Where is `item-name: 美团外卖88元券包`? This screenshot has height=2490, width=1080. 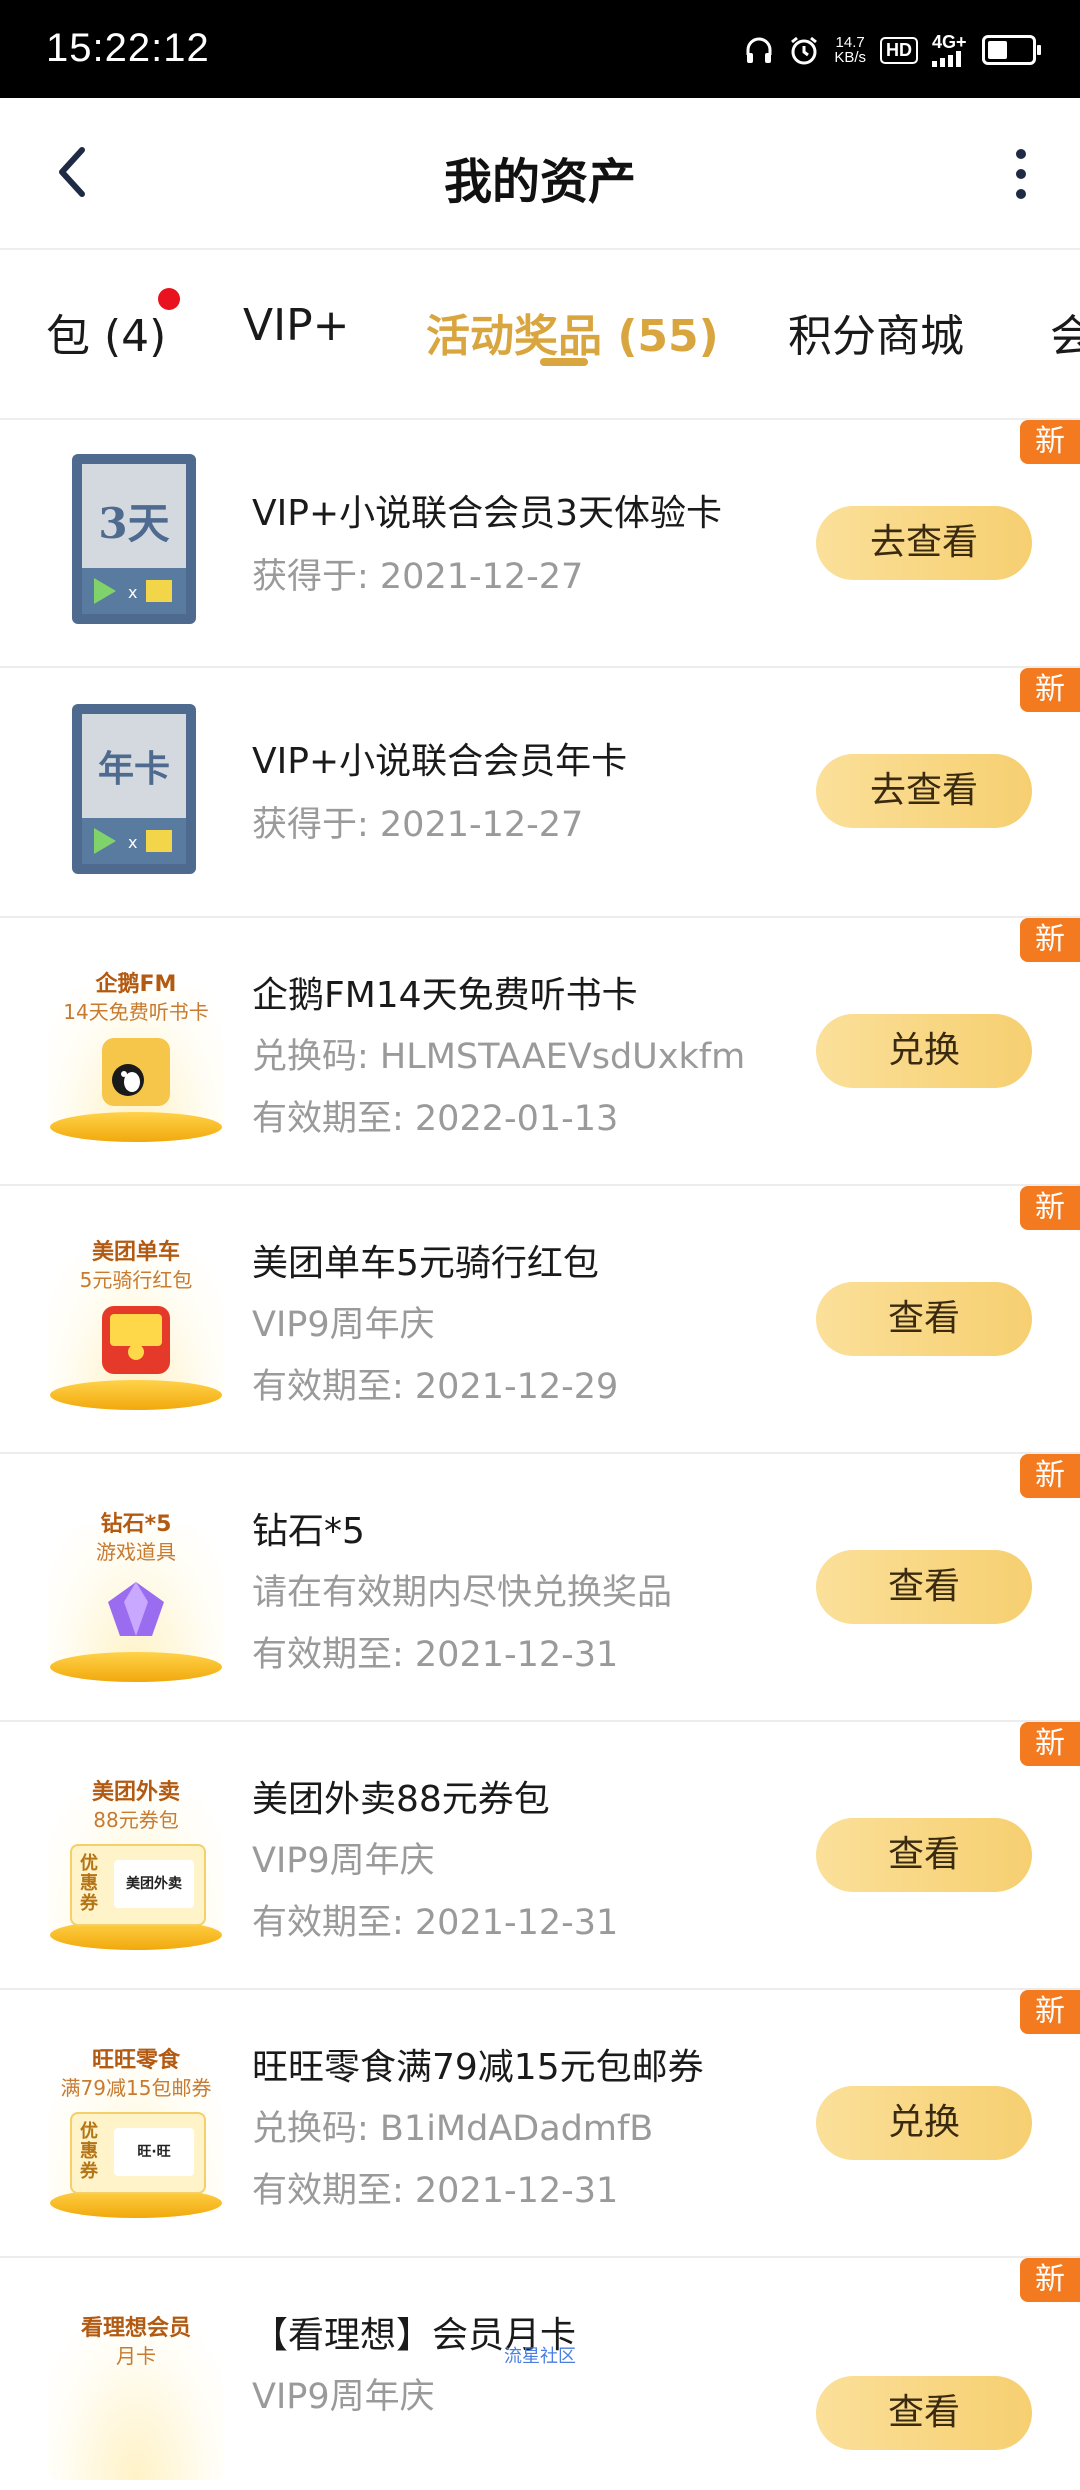
item-name: 美团外卖88元券包 is located at coordinates (401, 1799).